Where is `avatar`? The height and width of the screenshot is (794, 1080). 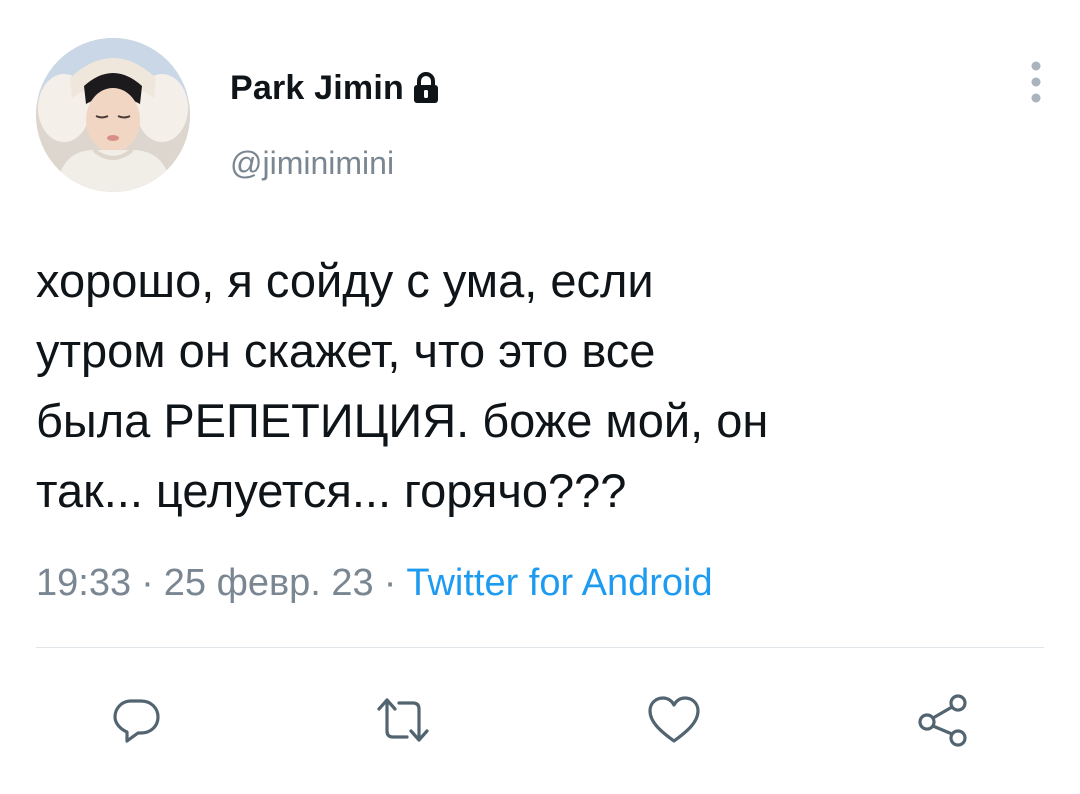 avatar is located at coordinates (113, 115).